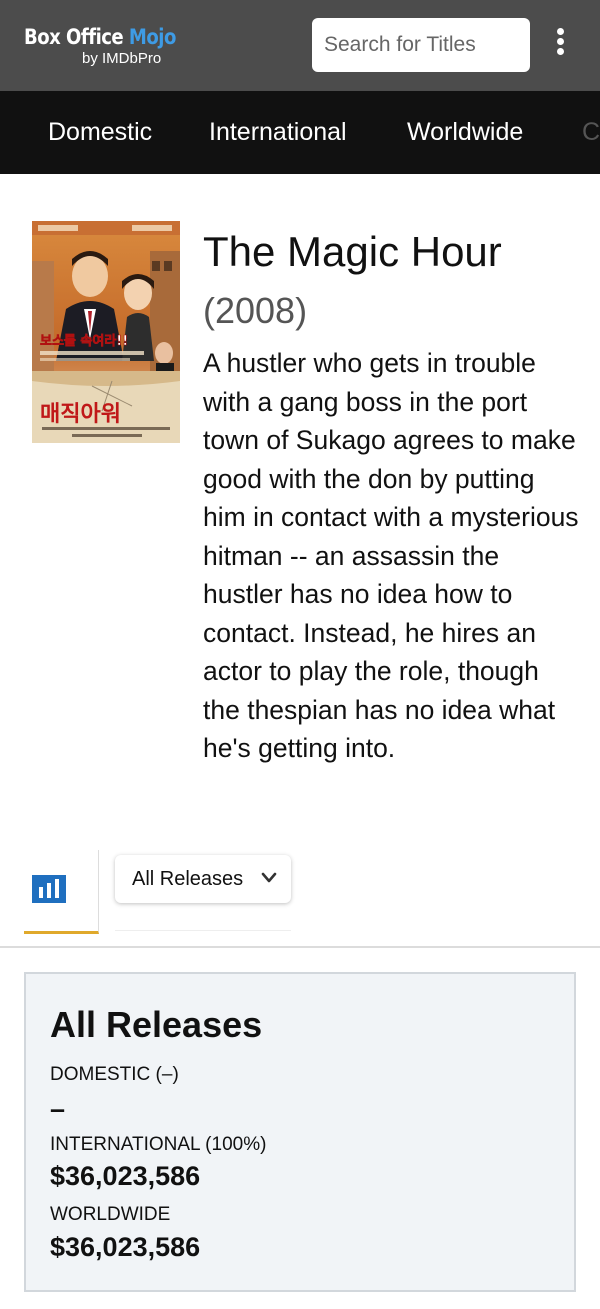 This screenshot has width=600, height=1309. What do you see at coordinates (188, 879) in the screenshot?
I see `release-dropdown-label: All Releases` at bounding box center [188, 879].